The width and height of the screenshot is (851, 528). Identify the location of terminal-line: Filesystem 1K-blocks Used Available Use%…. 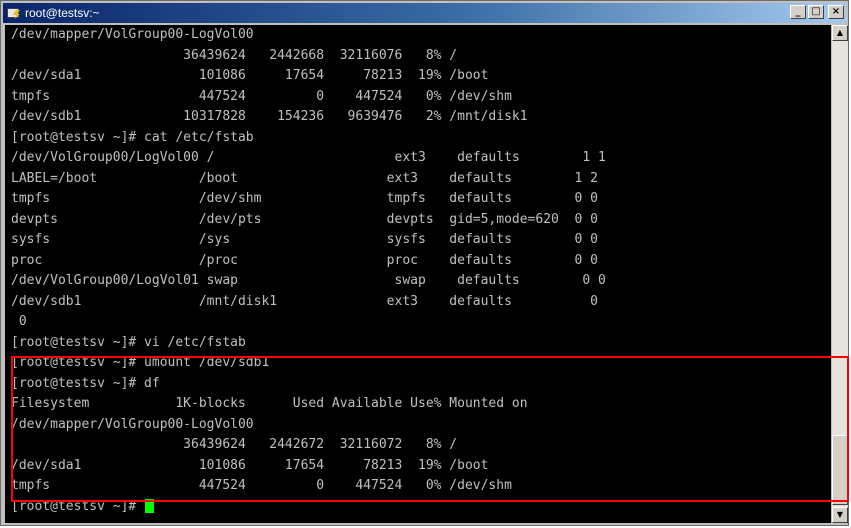
(269, 403).